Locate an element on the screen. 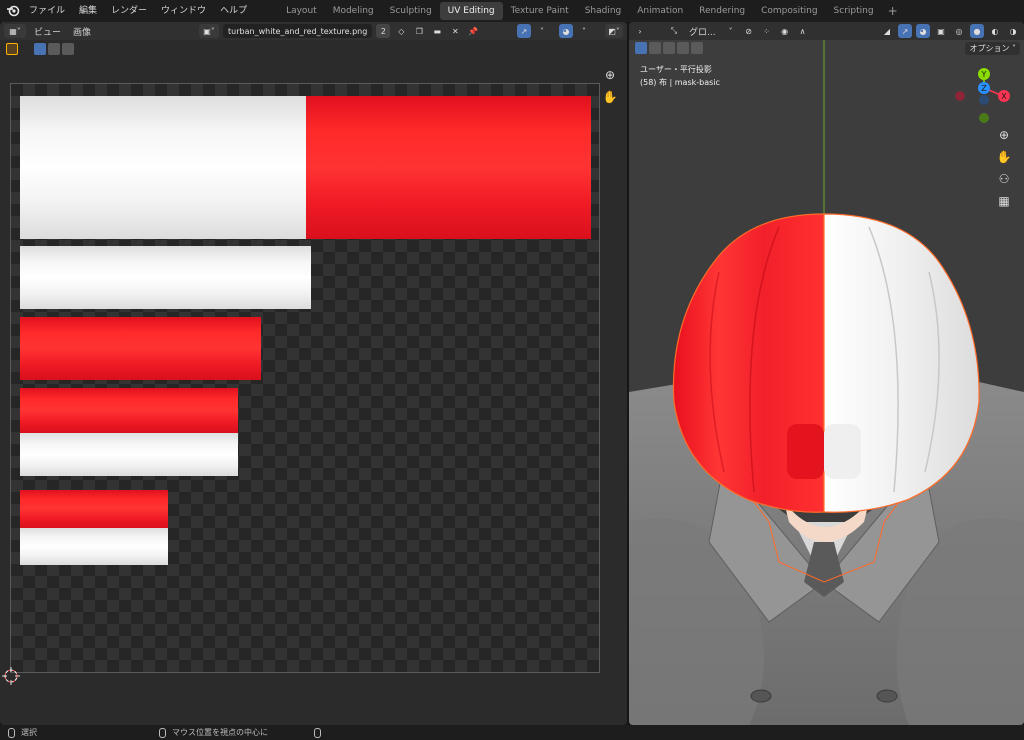  add-workspace-button: + is located at coordinates (893, 11).